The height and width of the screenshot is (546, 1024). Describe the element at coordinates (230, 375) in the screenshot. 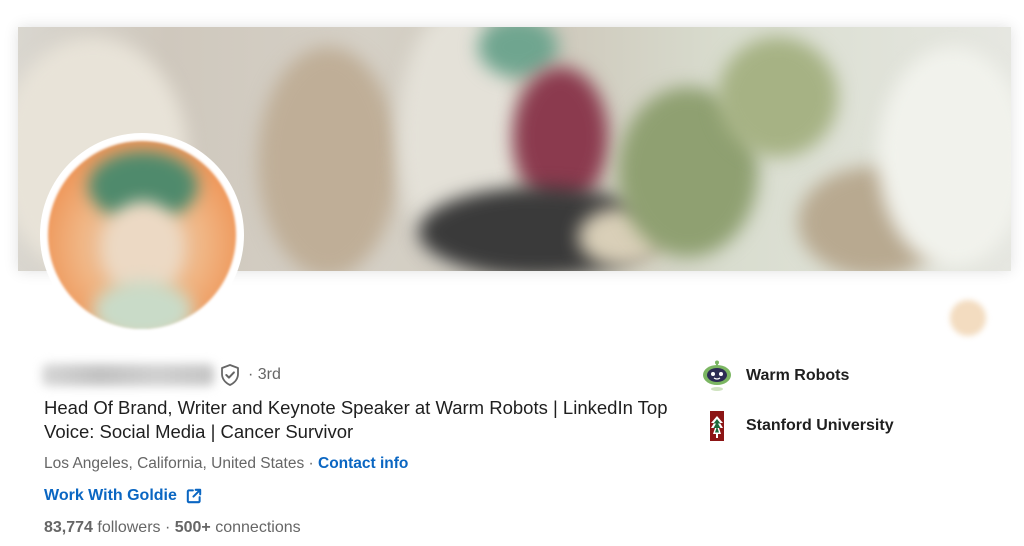

I see `verified-shield-icon` at that location.